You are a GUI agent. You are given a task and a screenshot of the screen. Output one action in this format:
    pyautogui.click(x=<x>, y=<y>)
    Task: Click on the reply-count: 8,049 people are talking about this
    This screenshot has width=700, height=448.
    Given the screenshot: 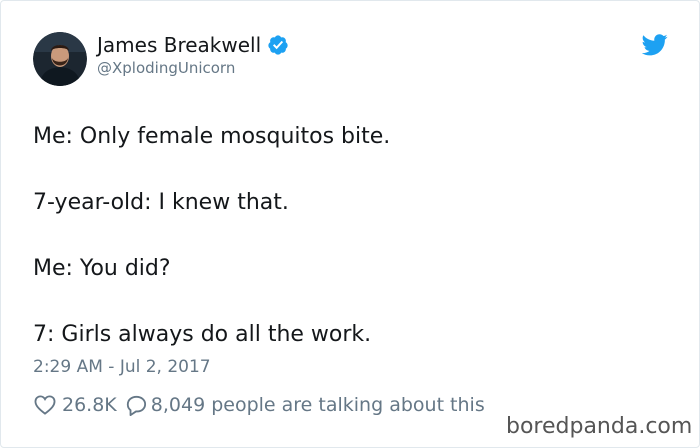 What is the action you would take?
    pyautogui.click(x=318, y=405)
    